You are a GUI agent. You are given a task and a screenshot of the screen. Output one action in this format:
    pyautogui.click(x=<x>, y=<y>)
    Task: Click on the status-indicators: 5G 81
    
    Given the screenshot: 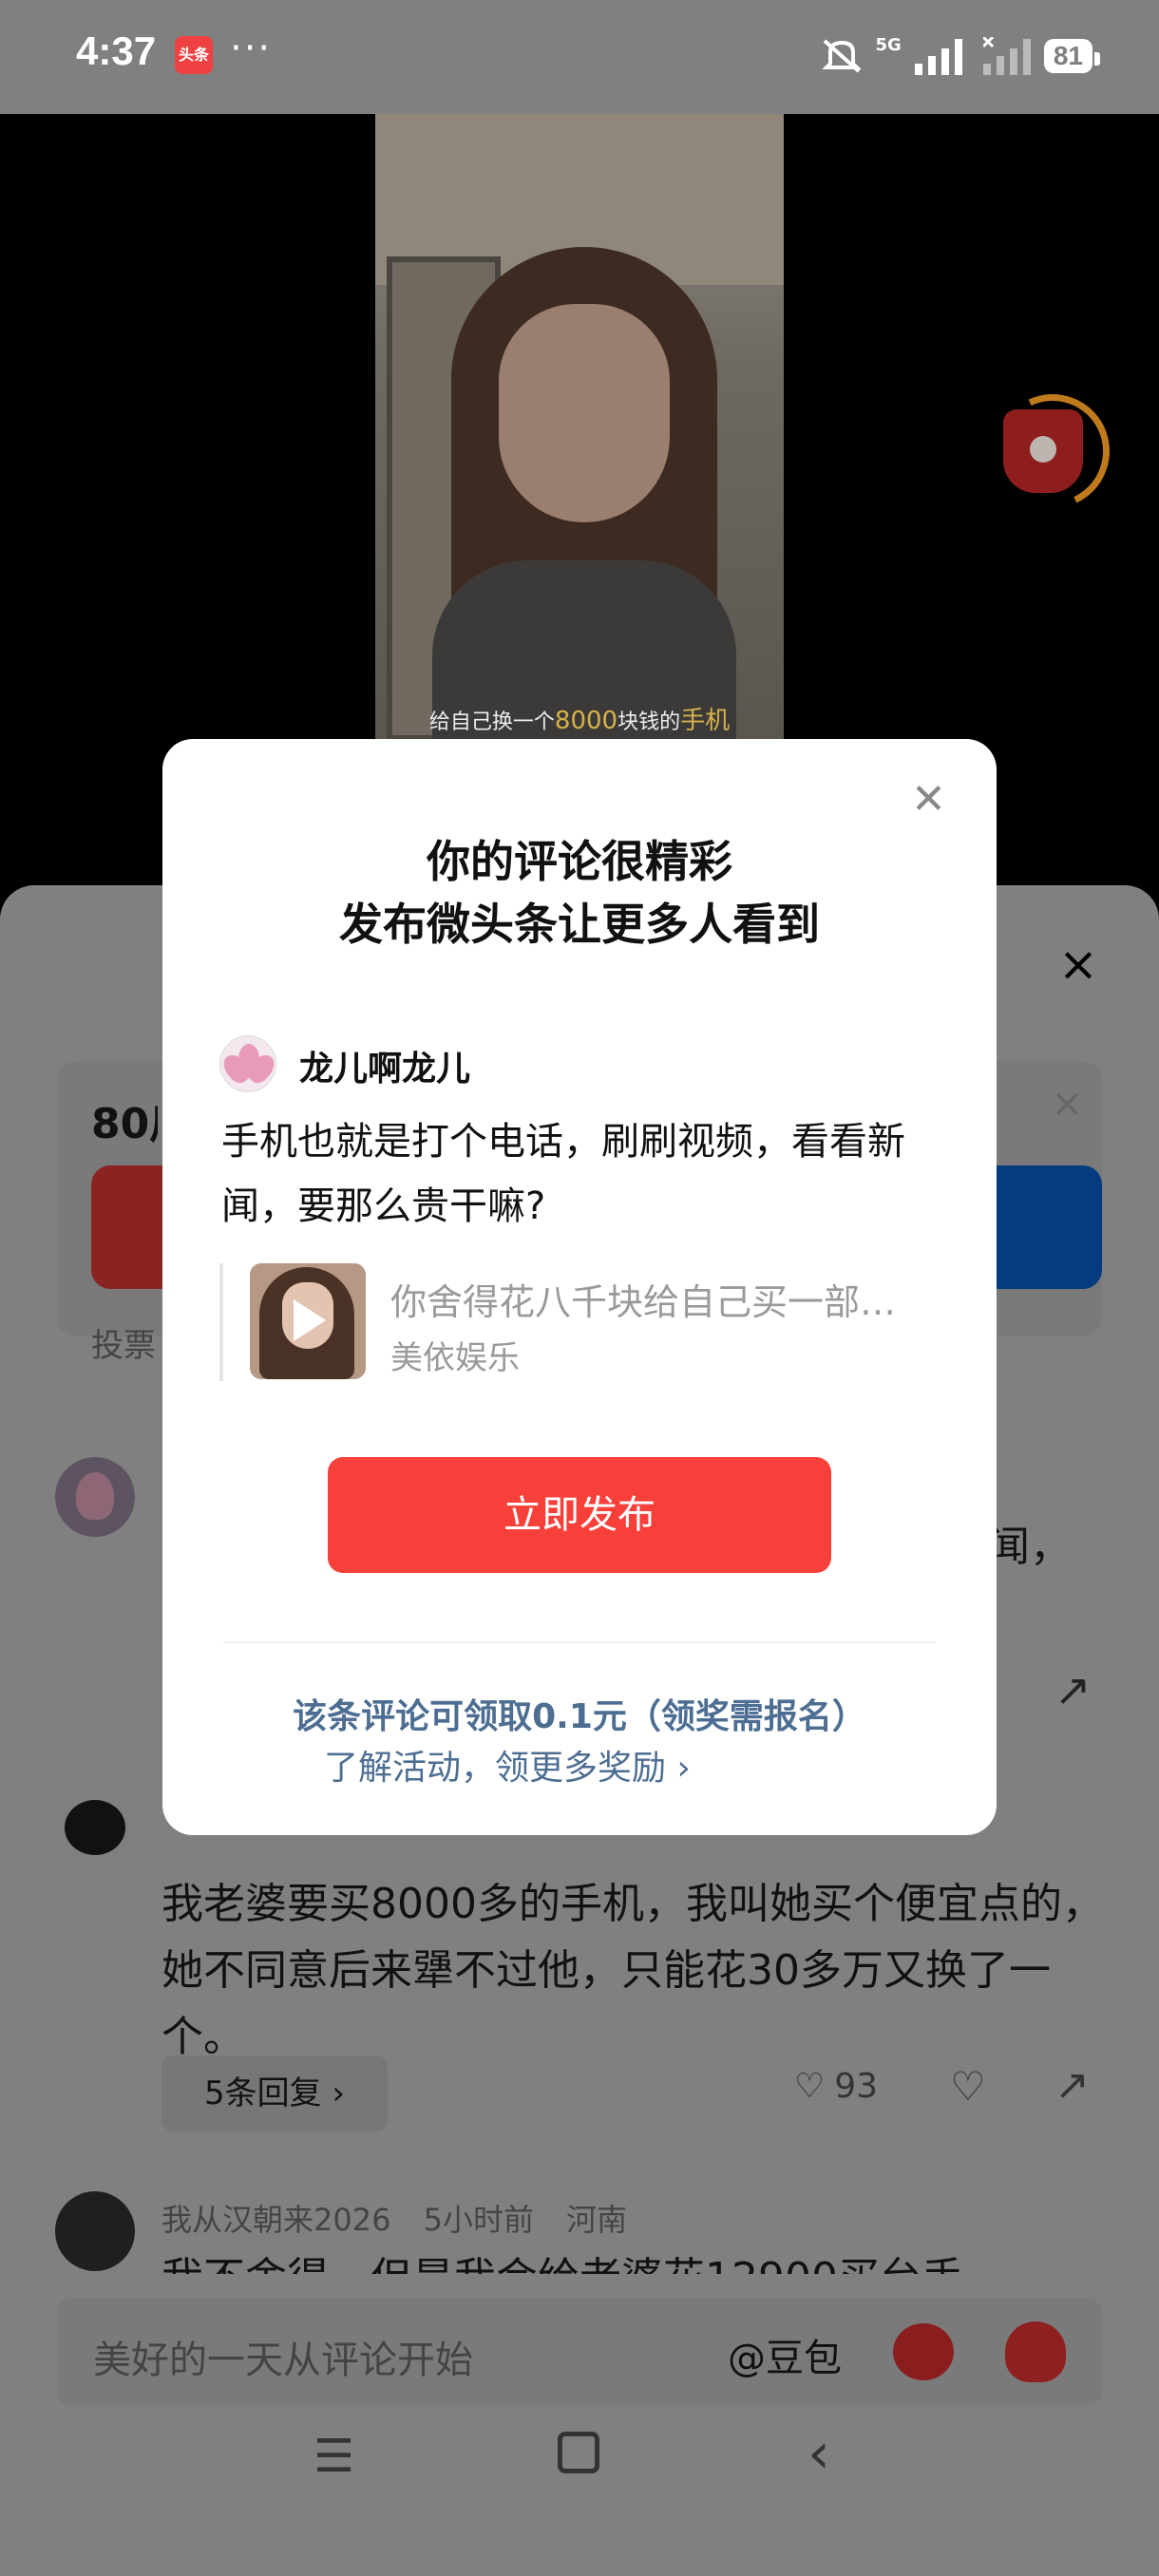 What is the action you would take?
    pyautogui.click(x=961, y=56)
    